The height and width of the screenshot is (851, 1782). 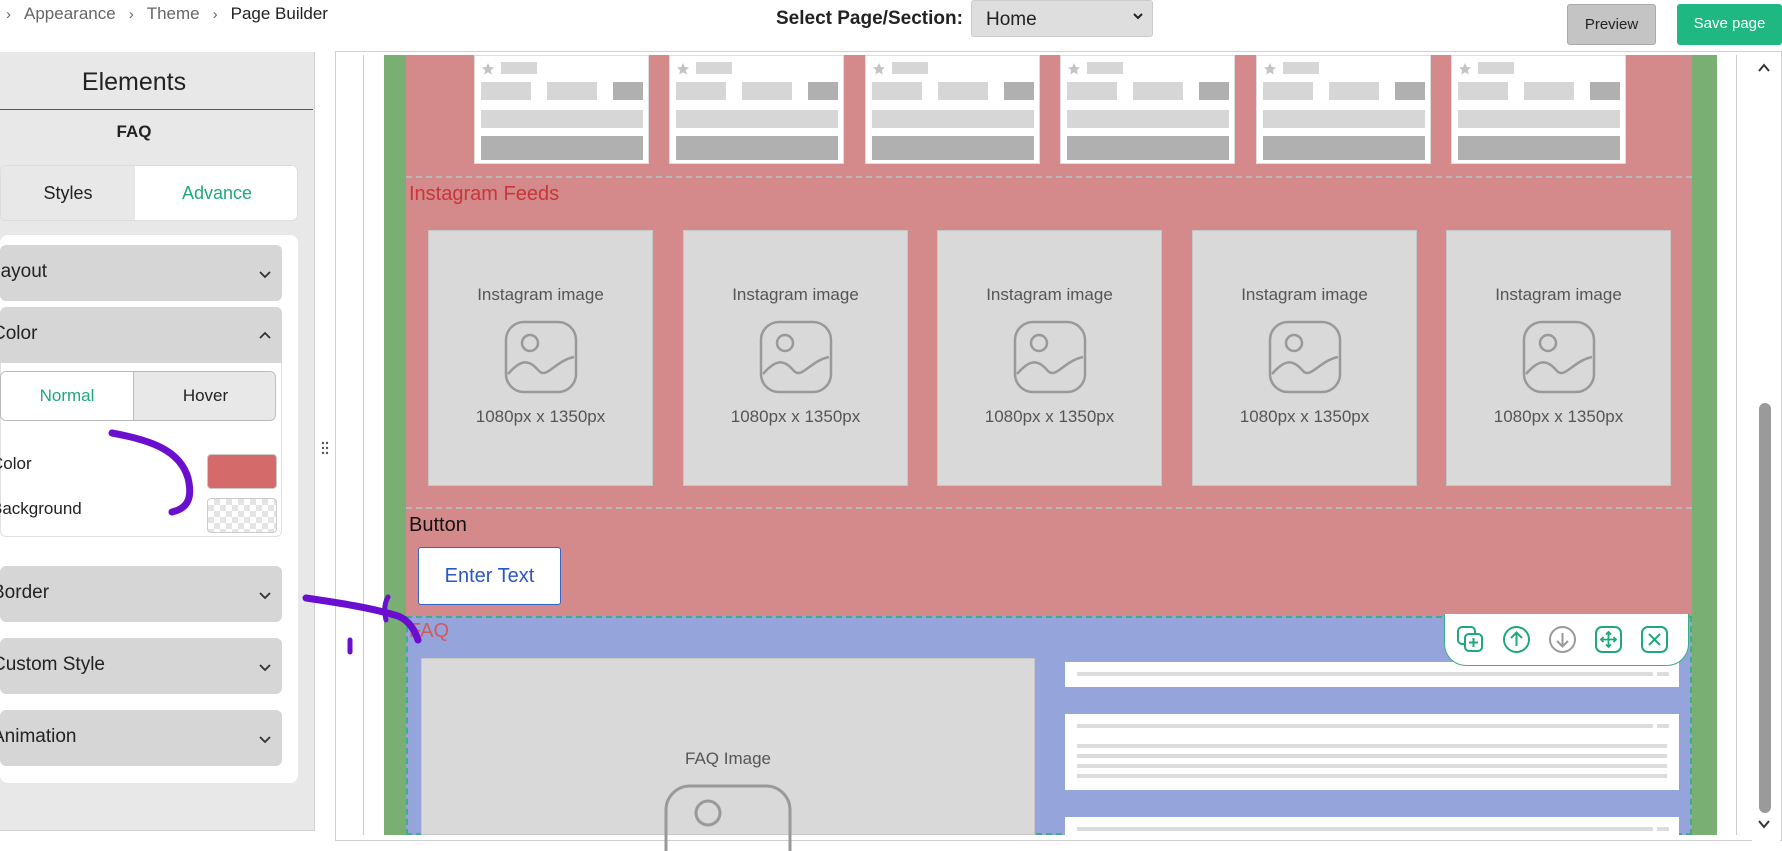 I want to click on background-swatch, so click(x=242, y=515).